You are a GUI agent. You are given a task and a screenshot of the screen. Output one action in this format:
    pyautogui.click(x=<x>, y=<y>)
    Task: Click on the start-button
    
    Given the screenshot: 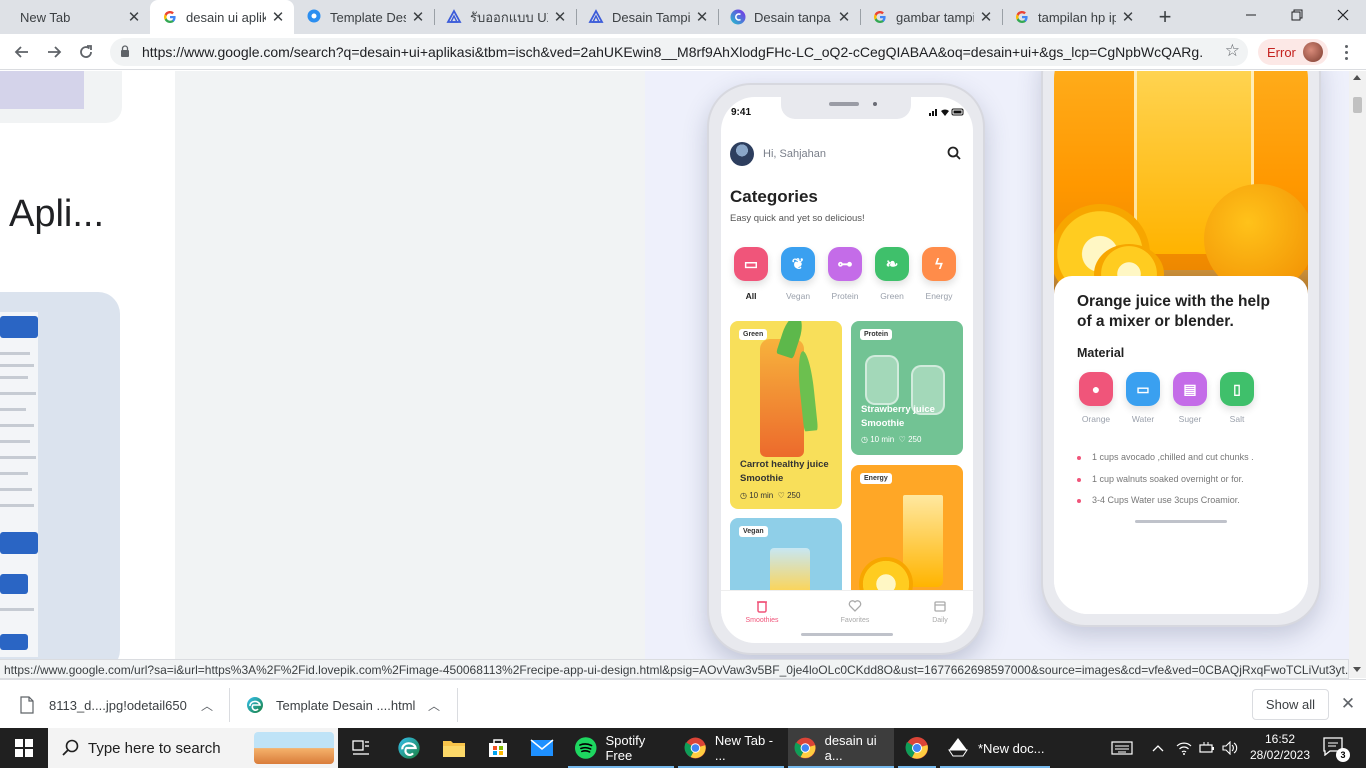 What is the action you would take?
    pyautogui.click(x=24, y=748)
    